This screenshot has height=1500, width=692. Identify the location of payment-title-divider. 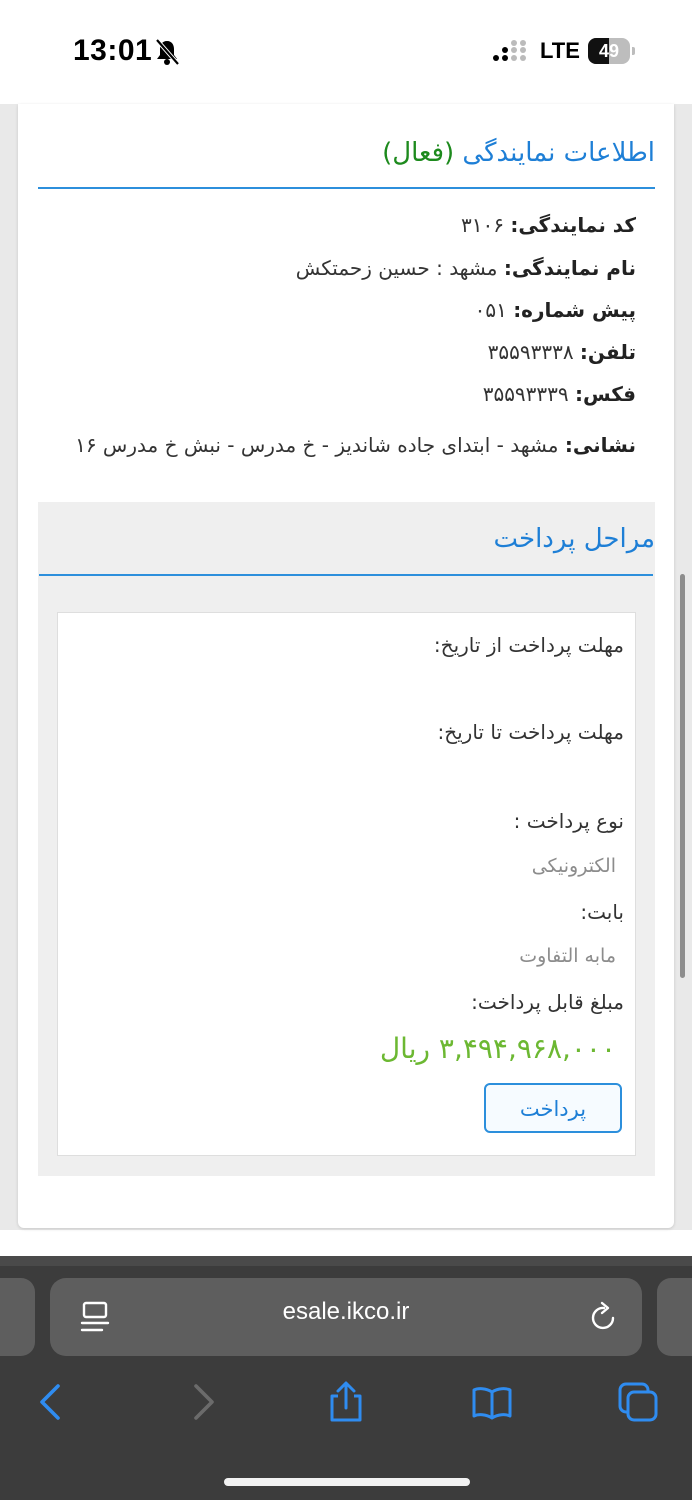
(346, 575).